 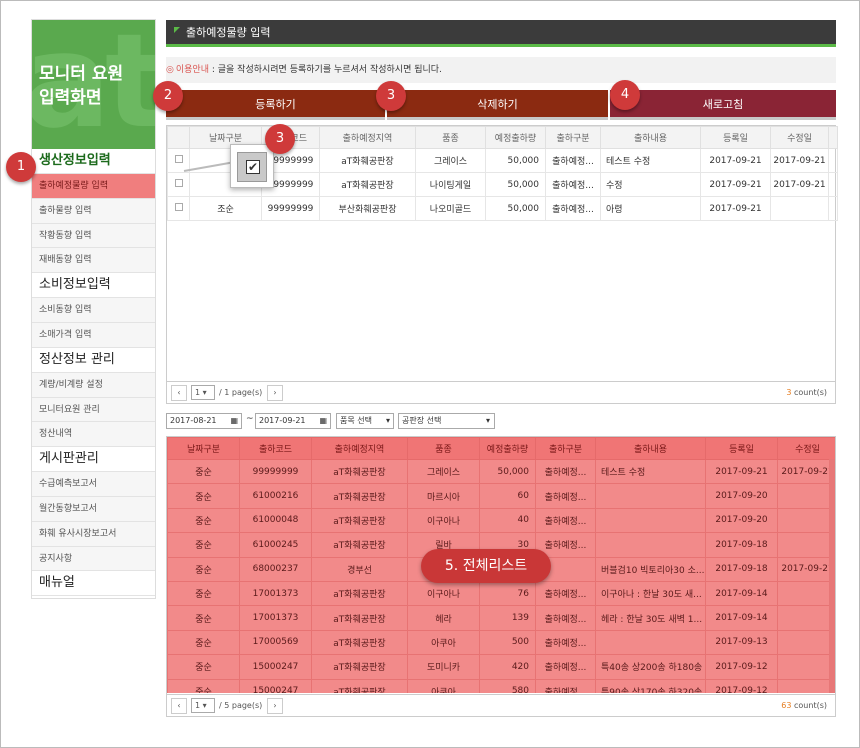 I want to click on delete-button: 삭제하기, so click(x=497, y=105).